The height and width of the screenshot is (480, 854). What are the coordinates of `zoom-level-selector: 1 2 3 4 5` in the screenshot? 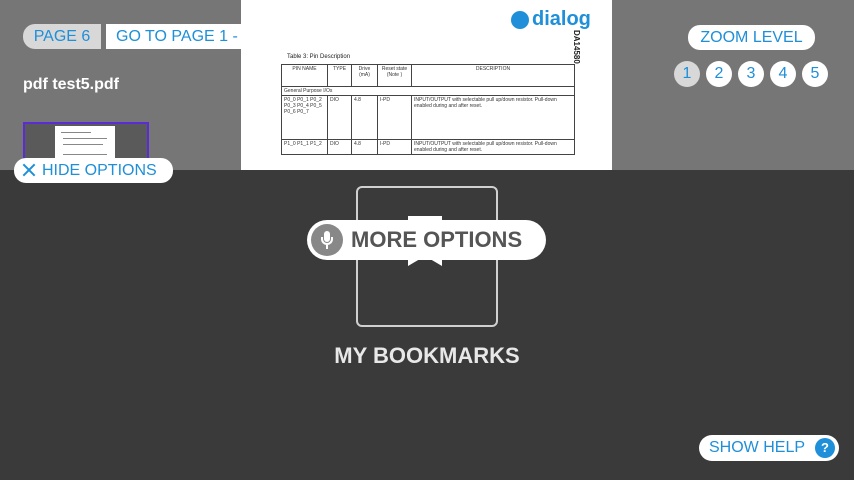 It's located at (751, 74).